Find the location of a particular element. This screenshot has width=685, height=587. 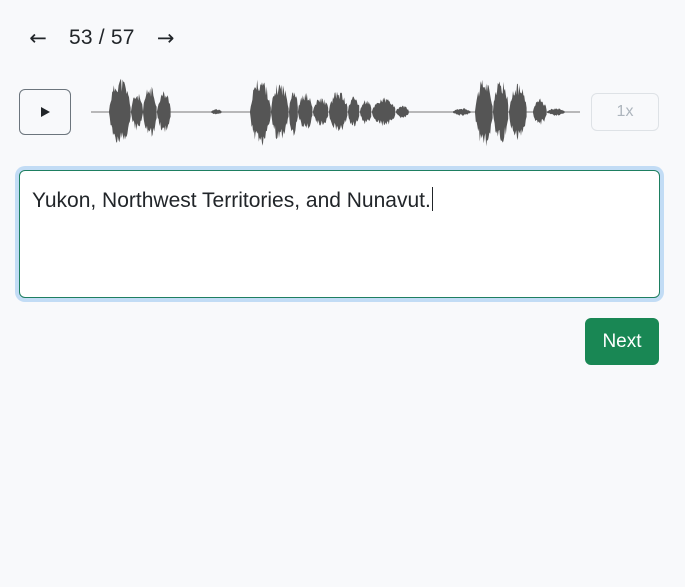

play-icon is located at coordinates (45, 112).